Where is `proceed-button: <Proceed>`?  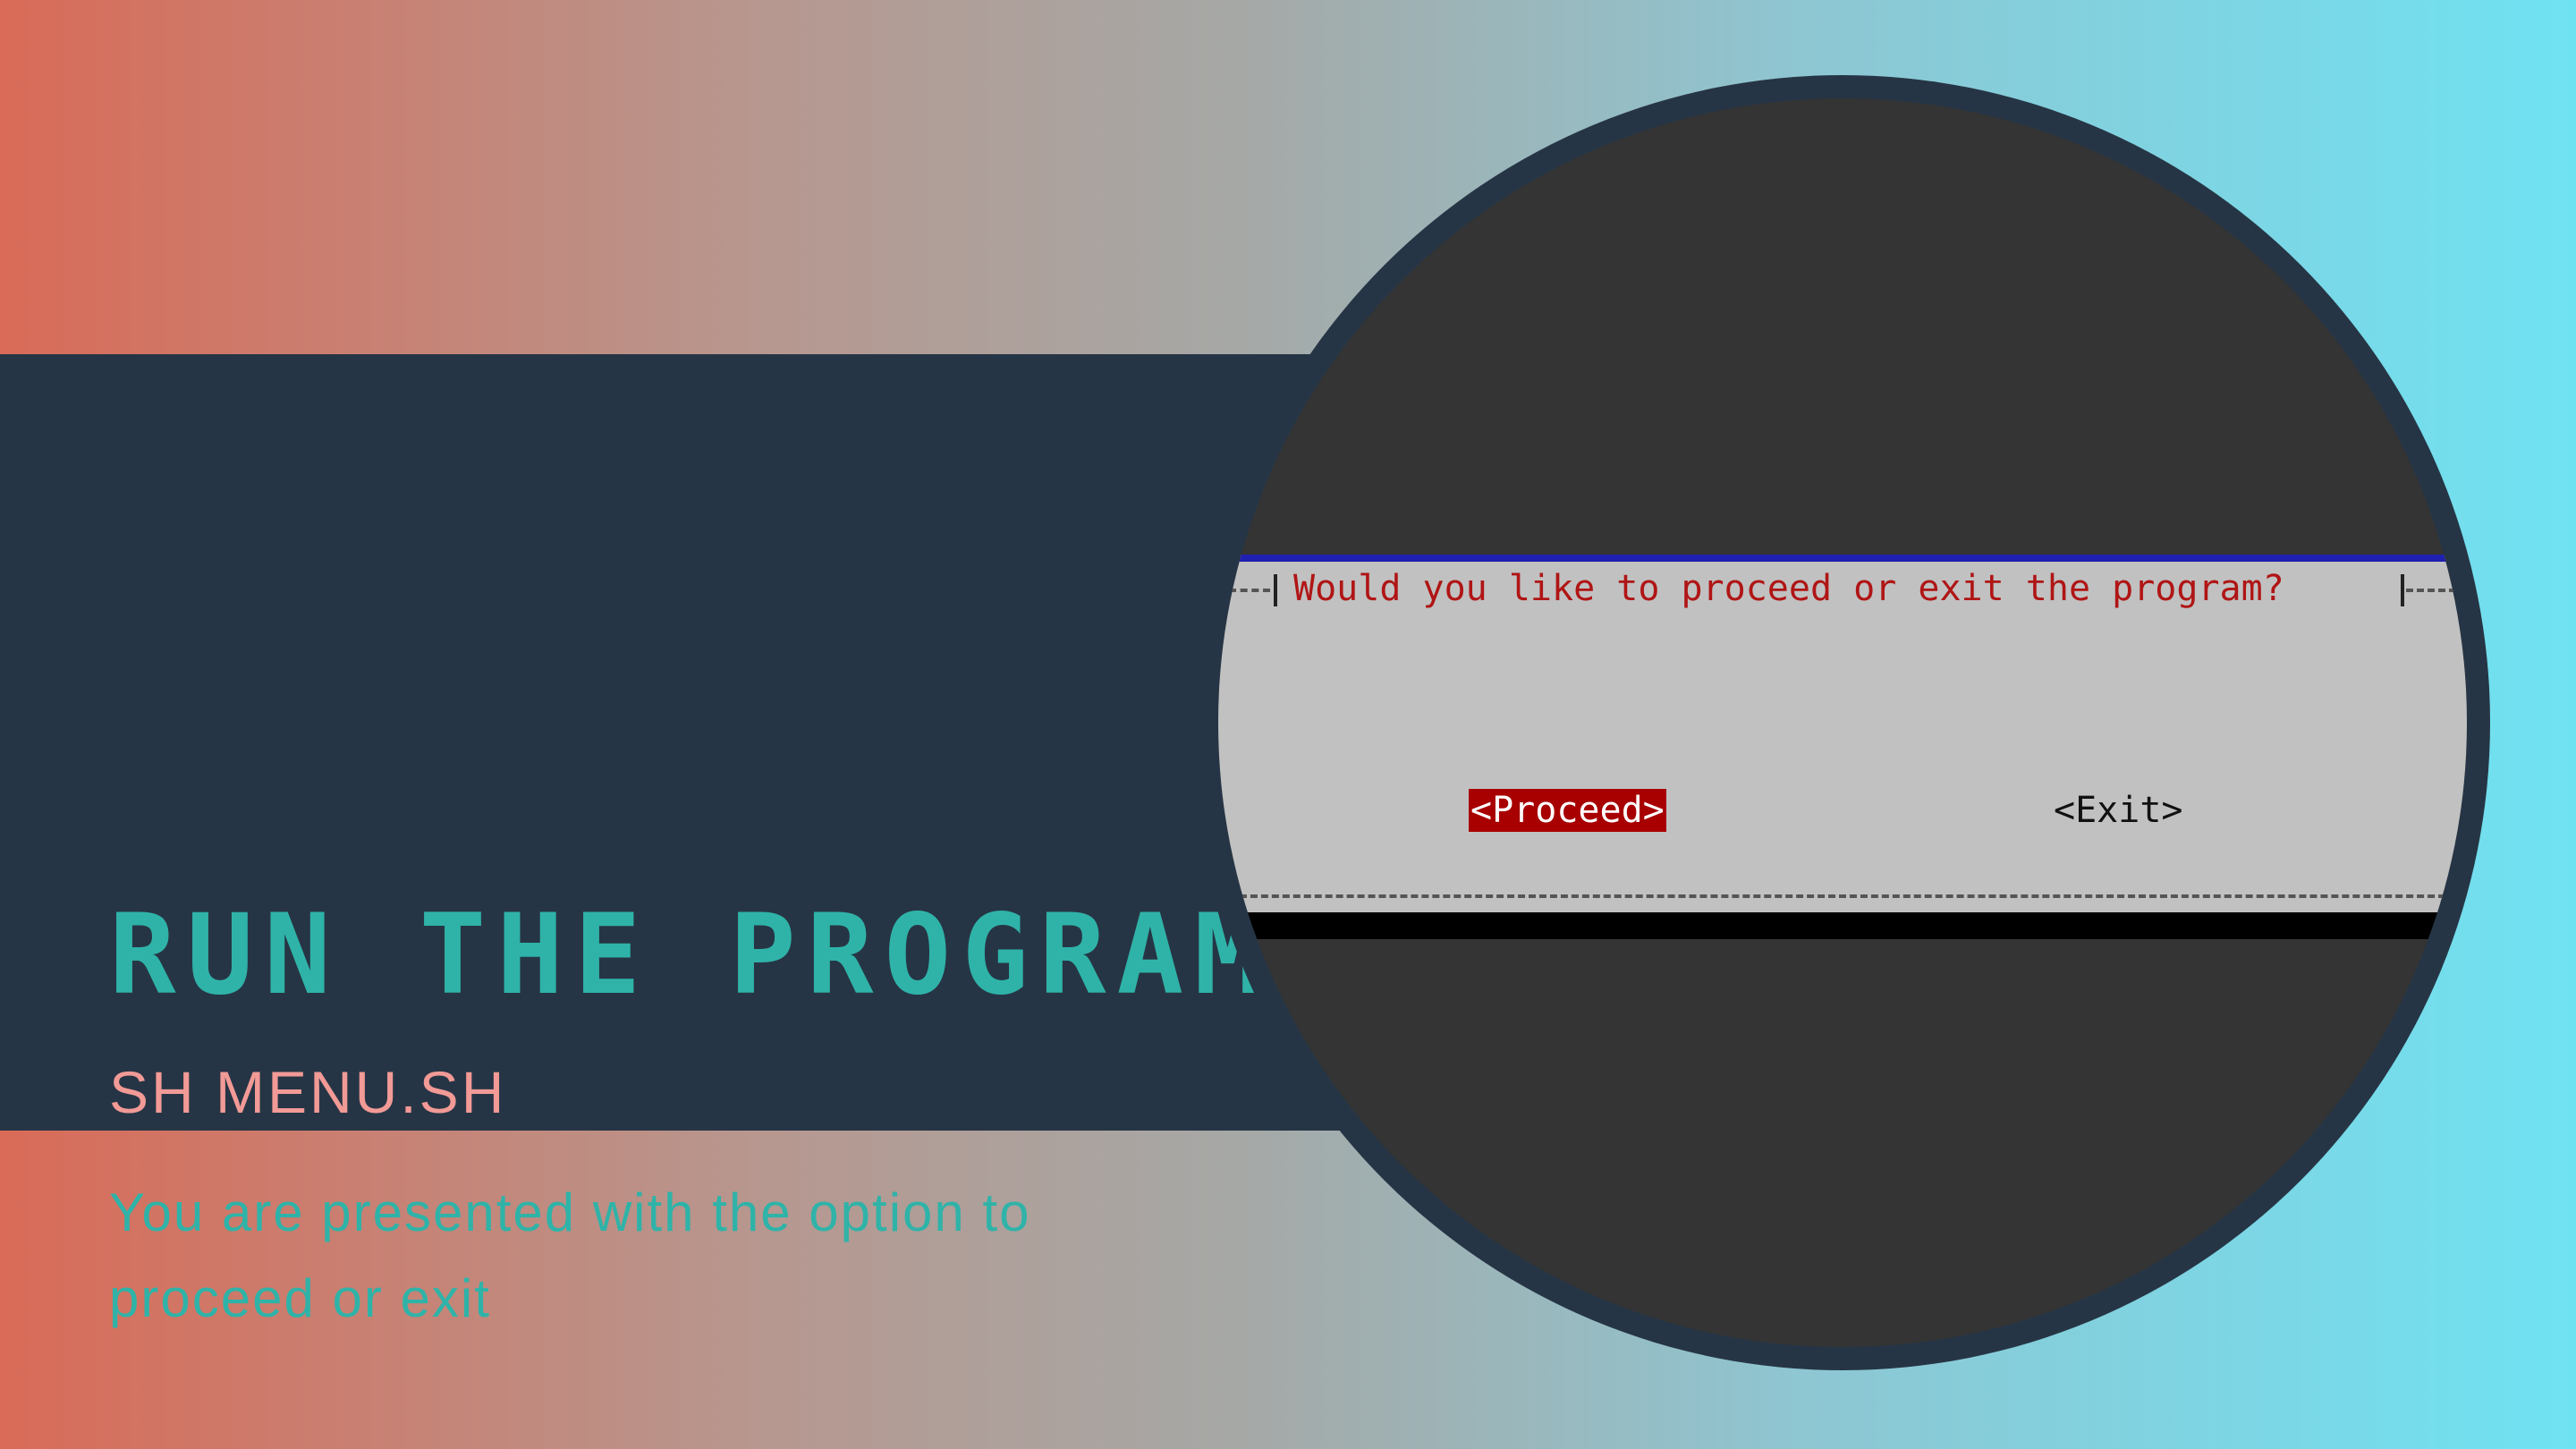
proceed-button: <Proceed> is located at coordinates (1567, 810).